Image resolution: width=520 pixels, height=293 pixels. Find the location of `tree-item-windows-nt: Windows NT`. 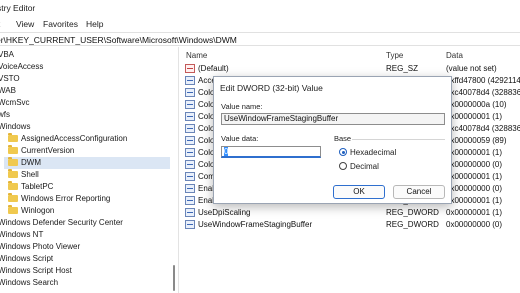

tree-item-windows-nt: Windows NT is located at coordinates (84, 235).